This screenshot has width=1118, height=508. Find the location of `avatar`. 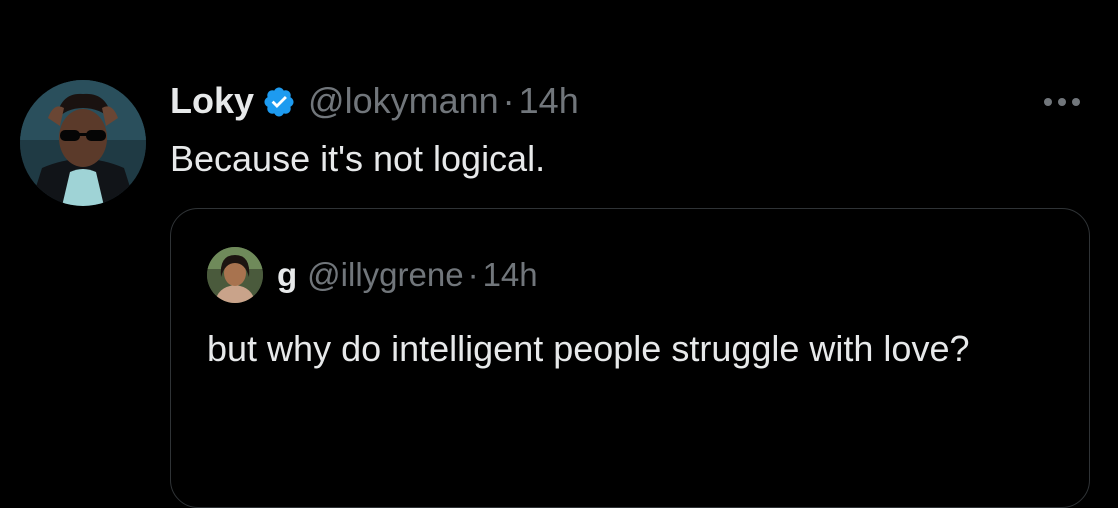

avatar is located at coordinates (83, 143).